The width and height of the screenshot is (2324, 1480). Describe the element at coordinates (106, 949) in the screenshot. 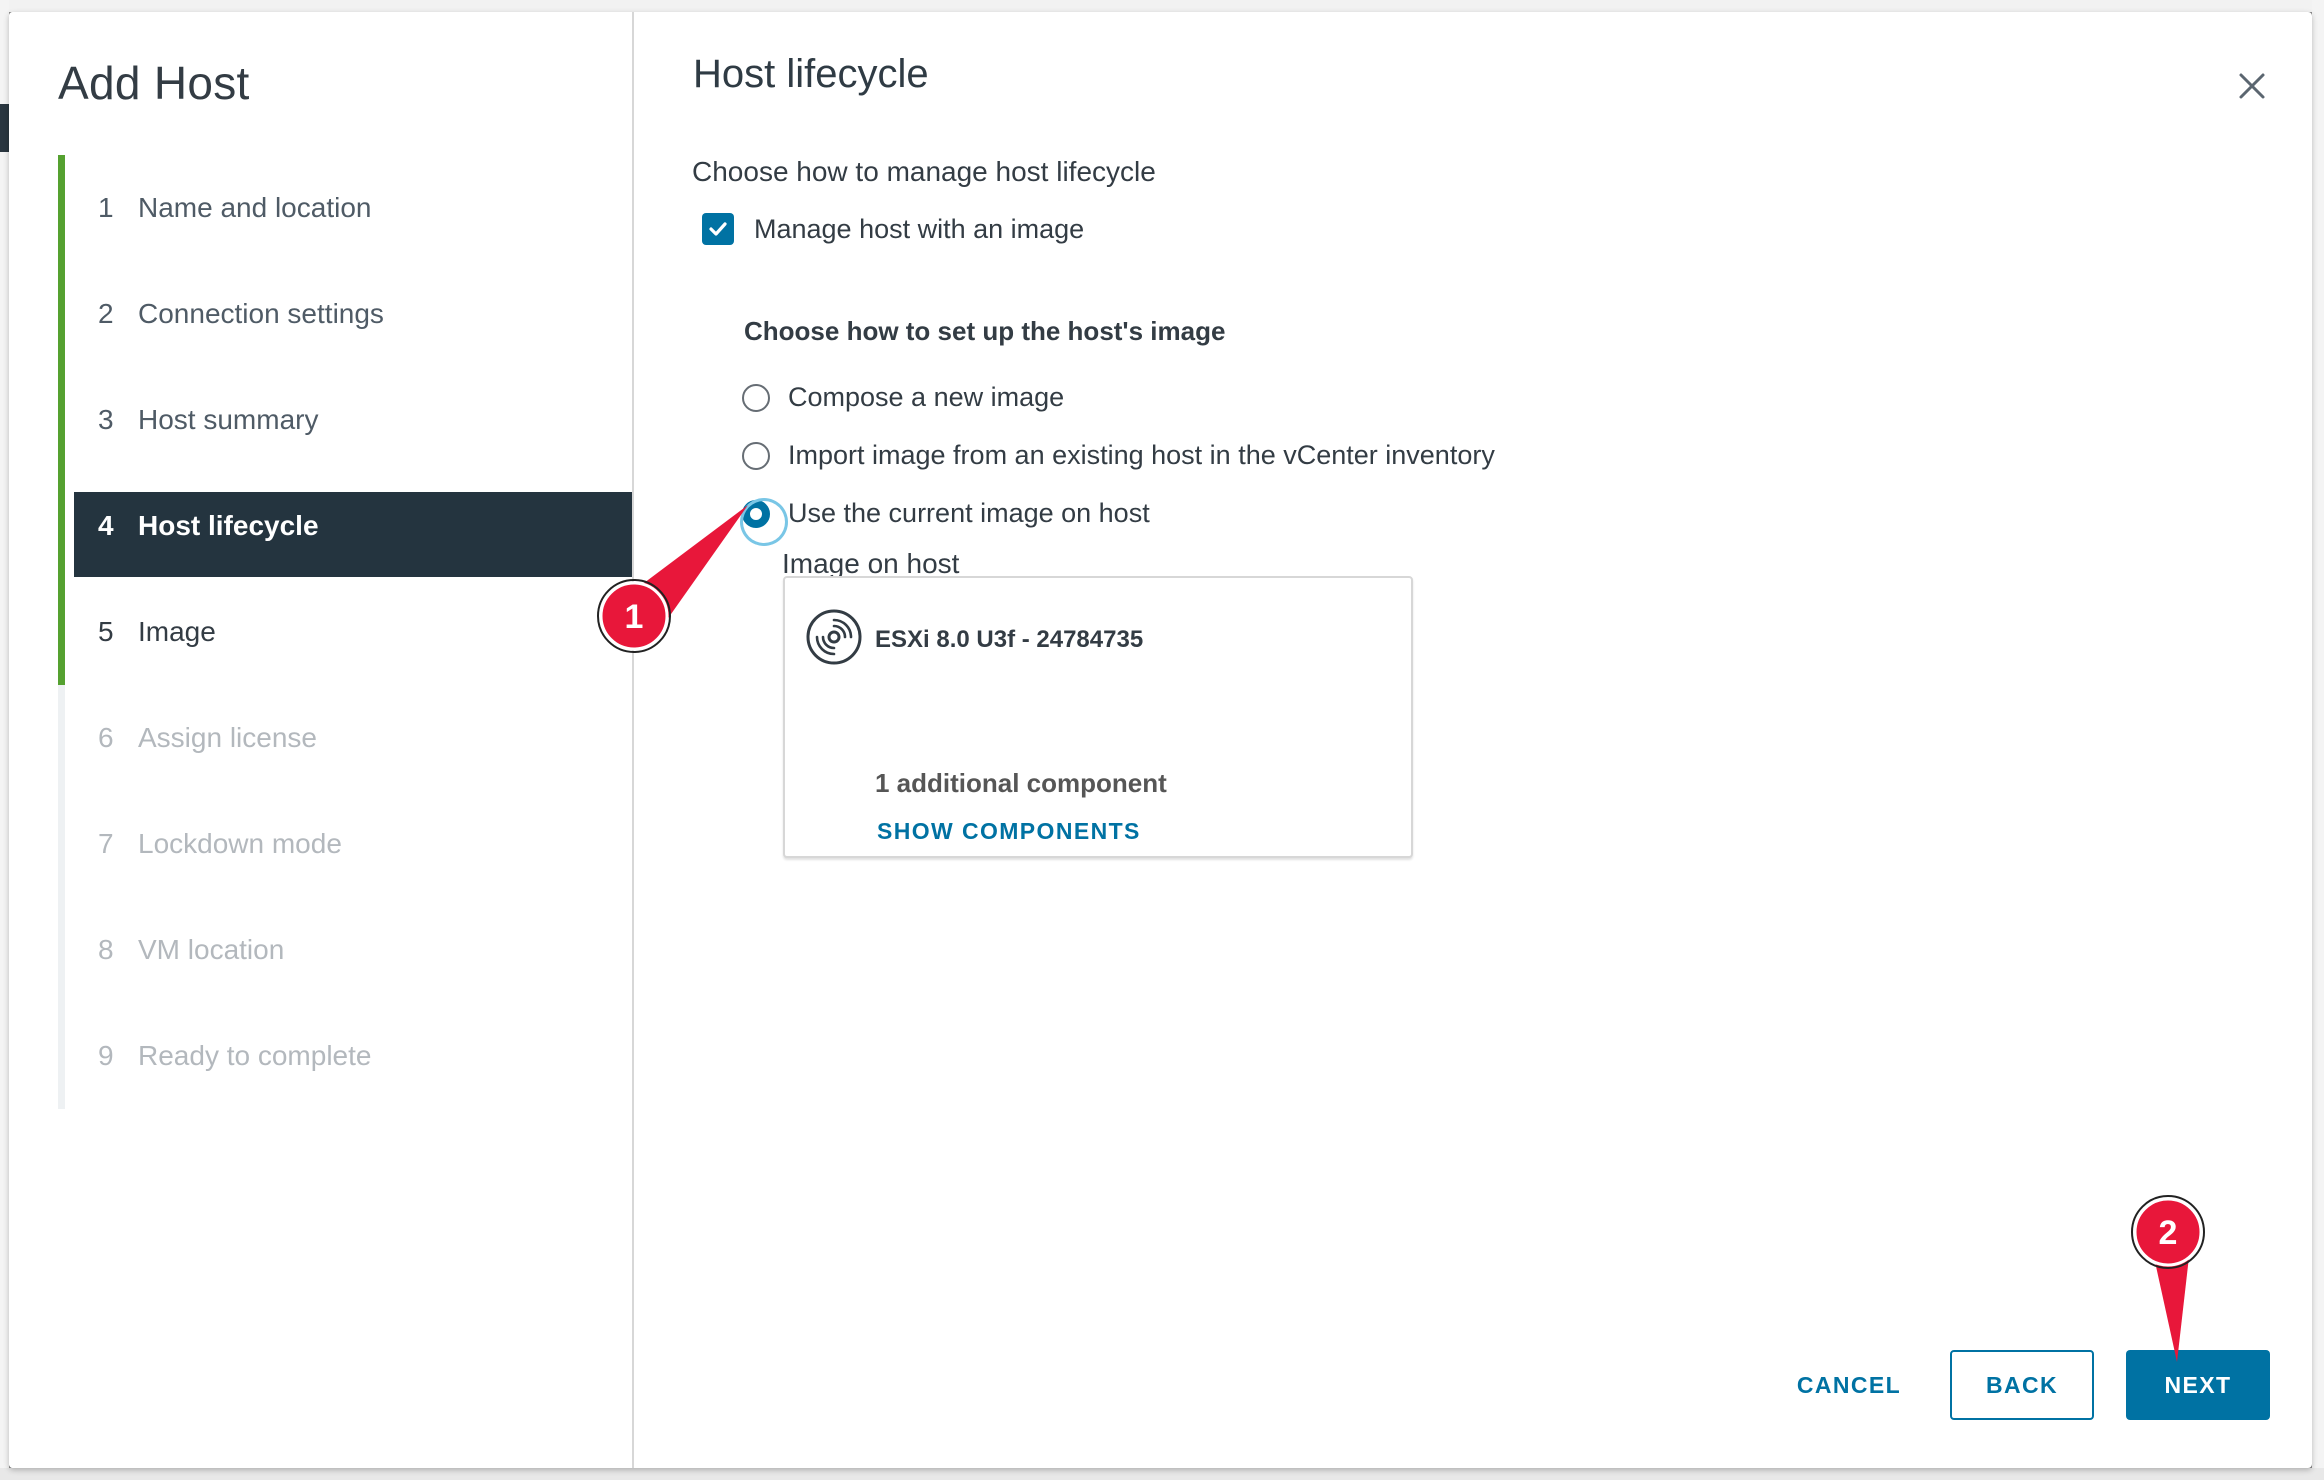

I see `step-number: 8` at that location.